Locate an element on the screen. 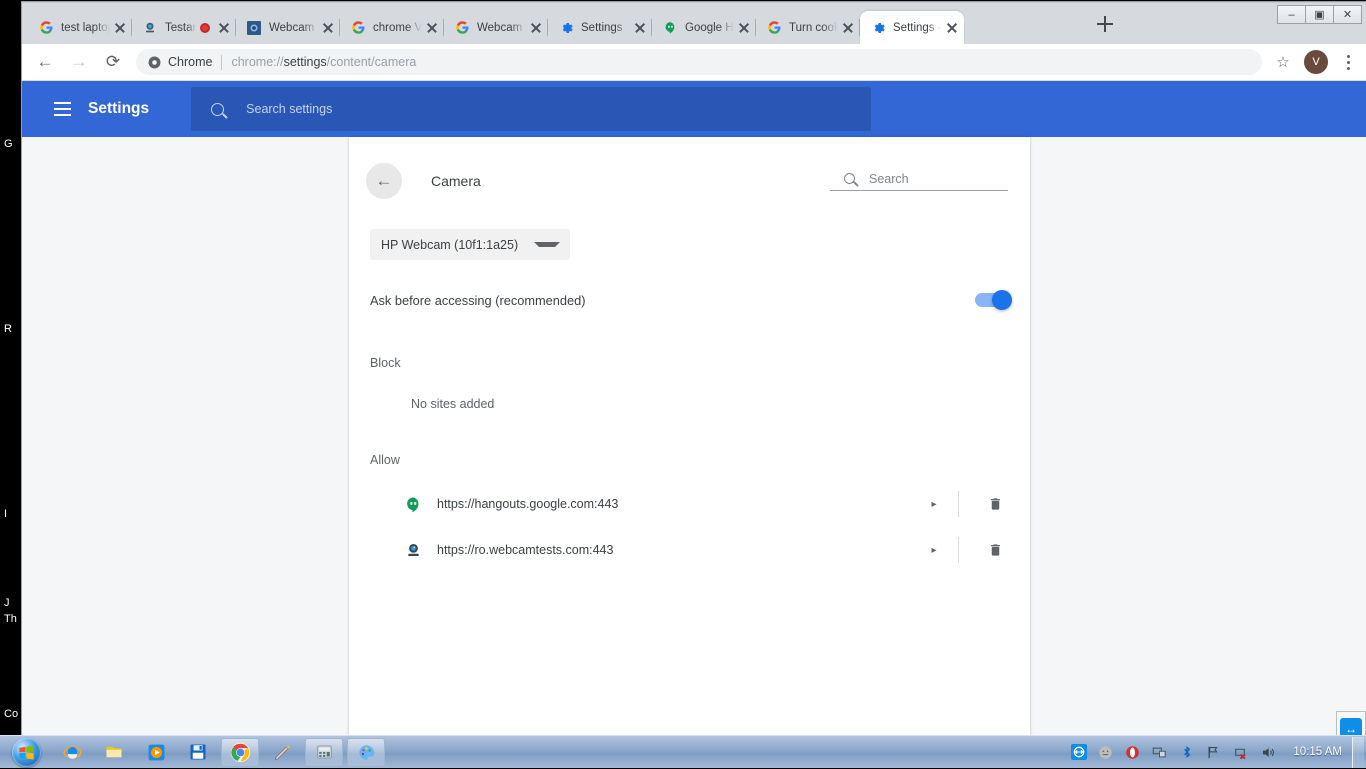 This screenshot has width=1366, height=769. chrome-icon is located at coordinates (240, 752).